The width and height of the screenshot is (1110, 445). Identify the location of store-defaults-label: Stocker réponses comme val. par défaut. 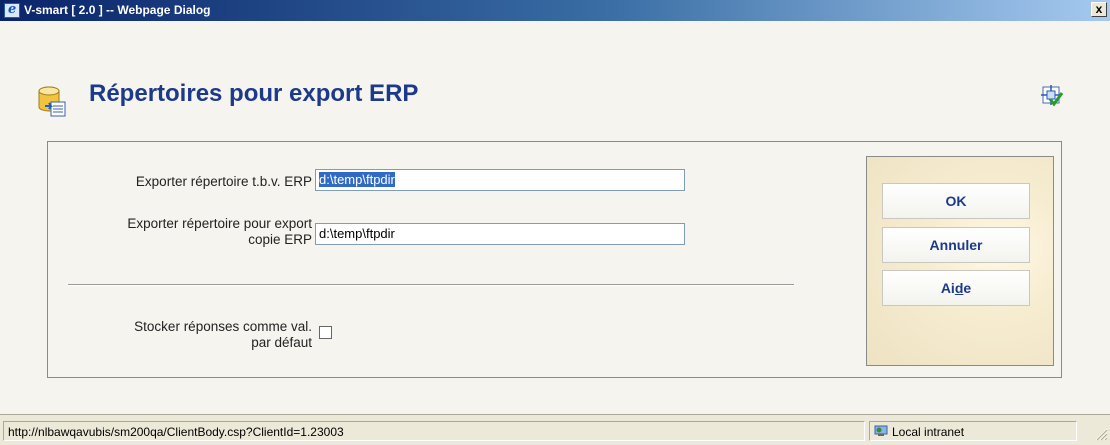
(223, 334).